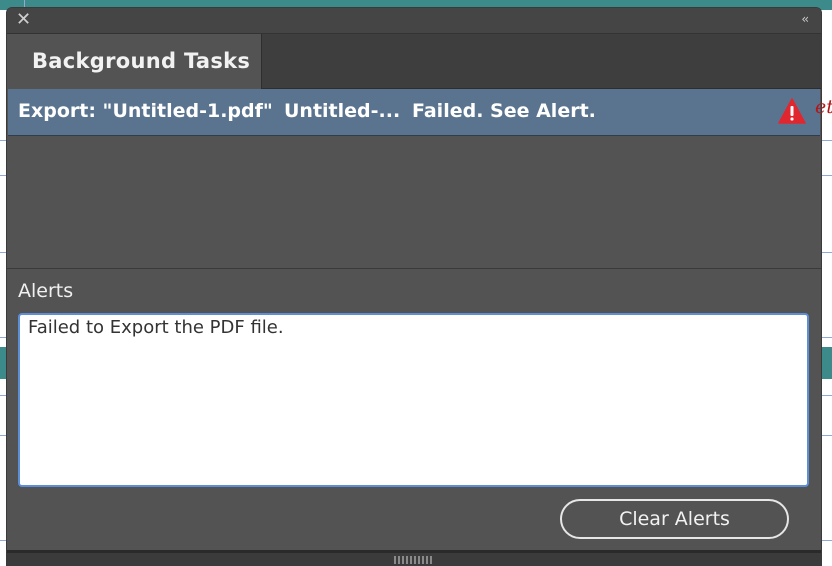  I want to click on panel-bottom-bar, so click(414, 558).